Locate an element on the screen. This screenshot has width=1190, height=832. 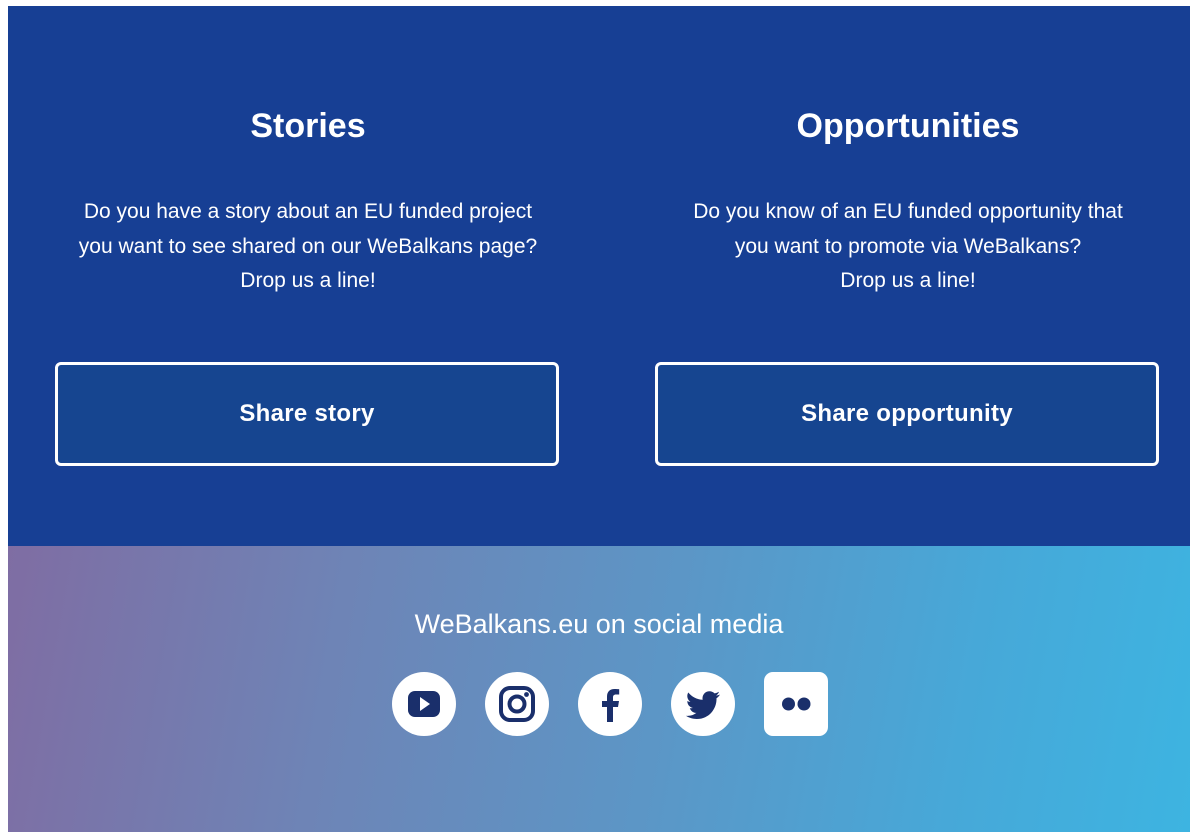
social-icons-row is located at coordinates (612, 704).